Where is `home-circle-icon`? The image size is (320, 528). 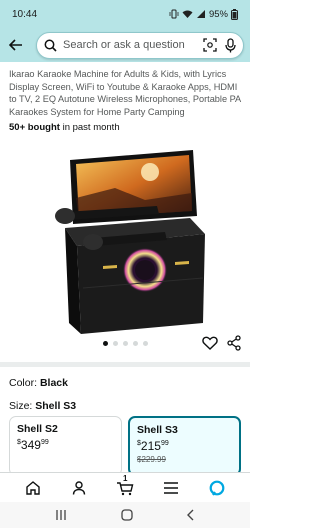
home-circle-icon is located at coordinates (127, 515).